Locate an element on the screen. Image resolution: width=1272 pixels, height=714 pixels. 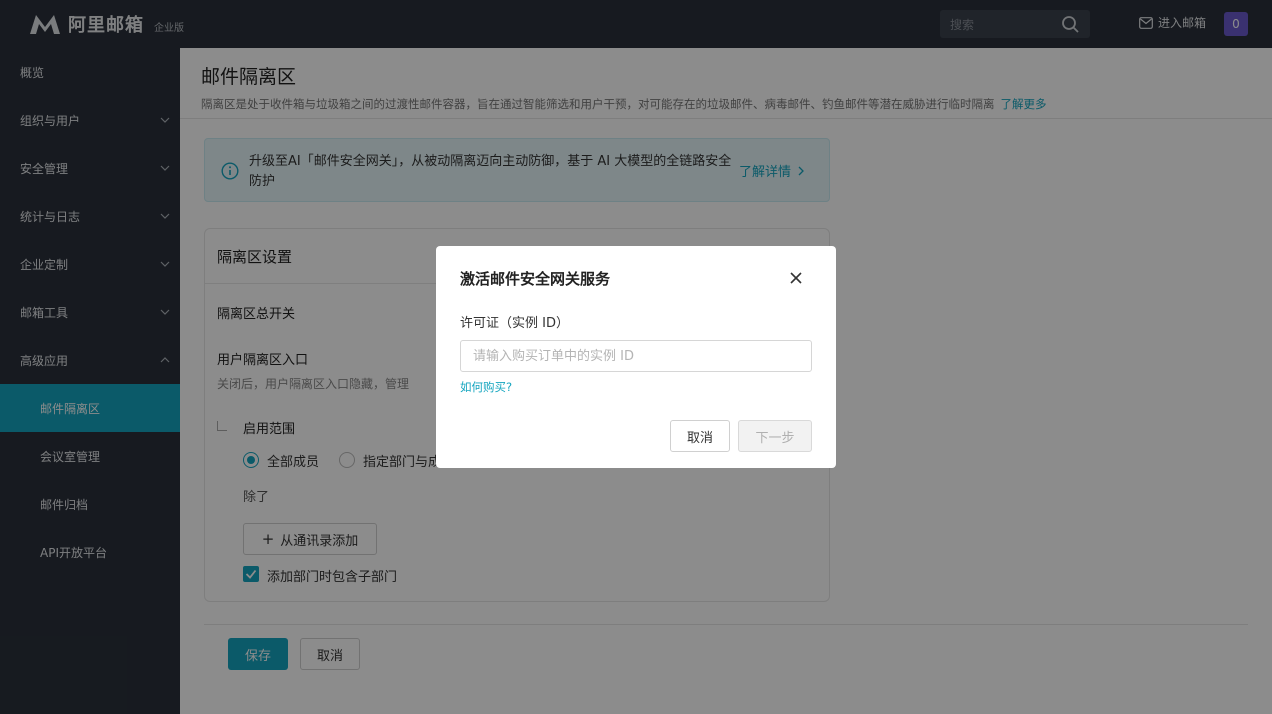
modal-cancel-button: 取消 is located at coordinates (700, 436).